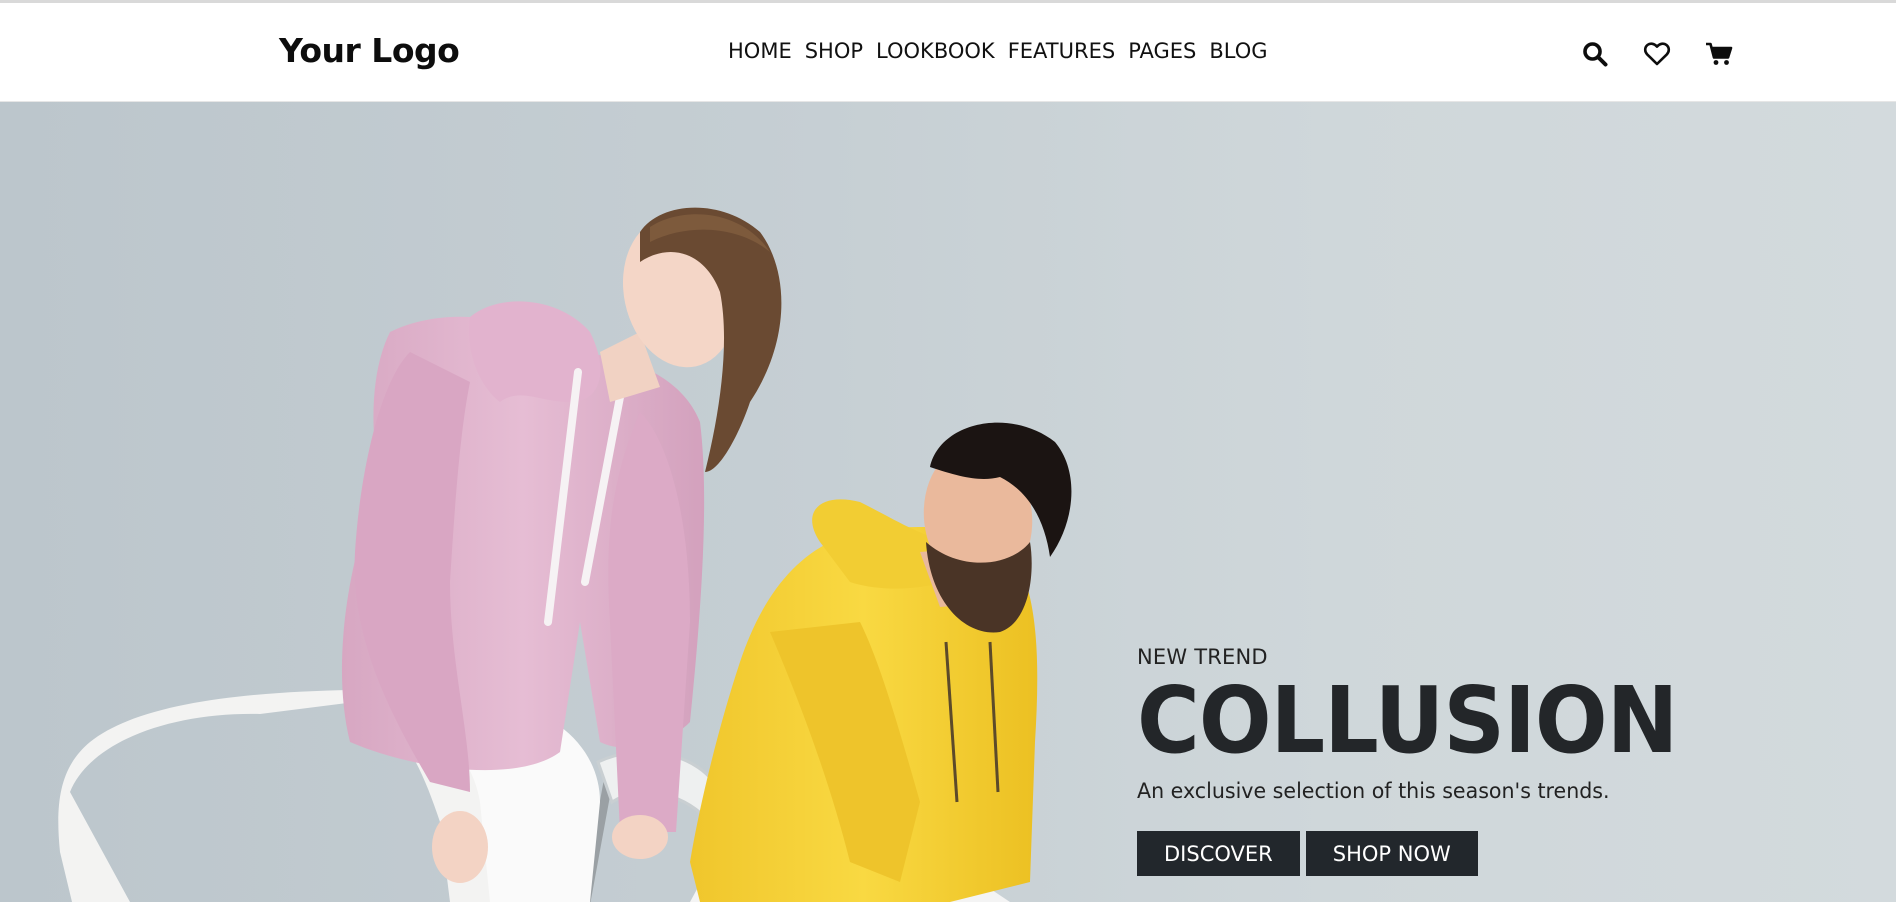 This screenshot has width=1896, height=902. What do you see at coordinates (1719, 54) in the screenshot?
I see `cart-icon` at bounding box center [1719, 54].